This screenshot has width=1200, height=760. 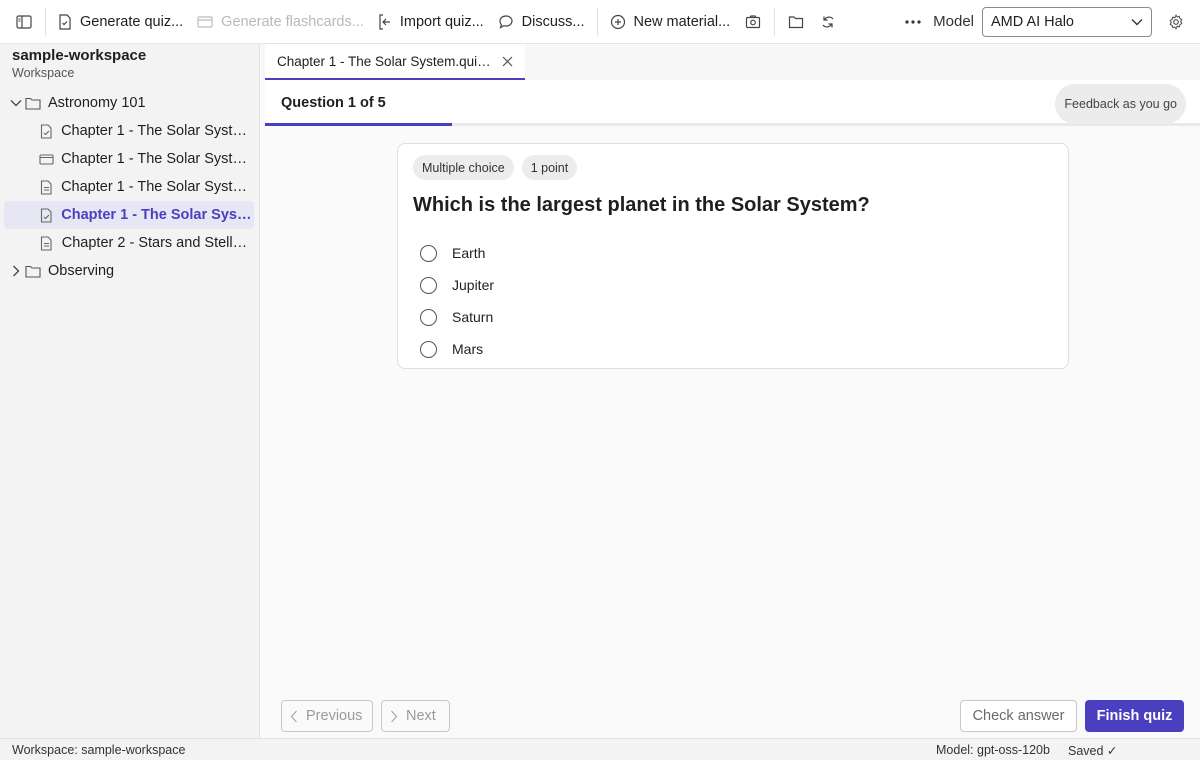 I want to click on check-answer-button: Check answer, so click(x=1018, y=716).